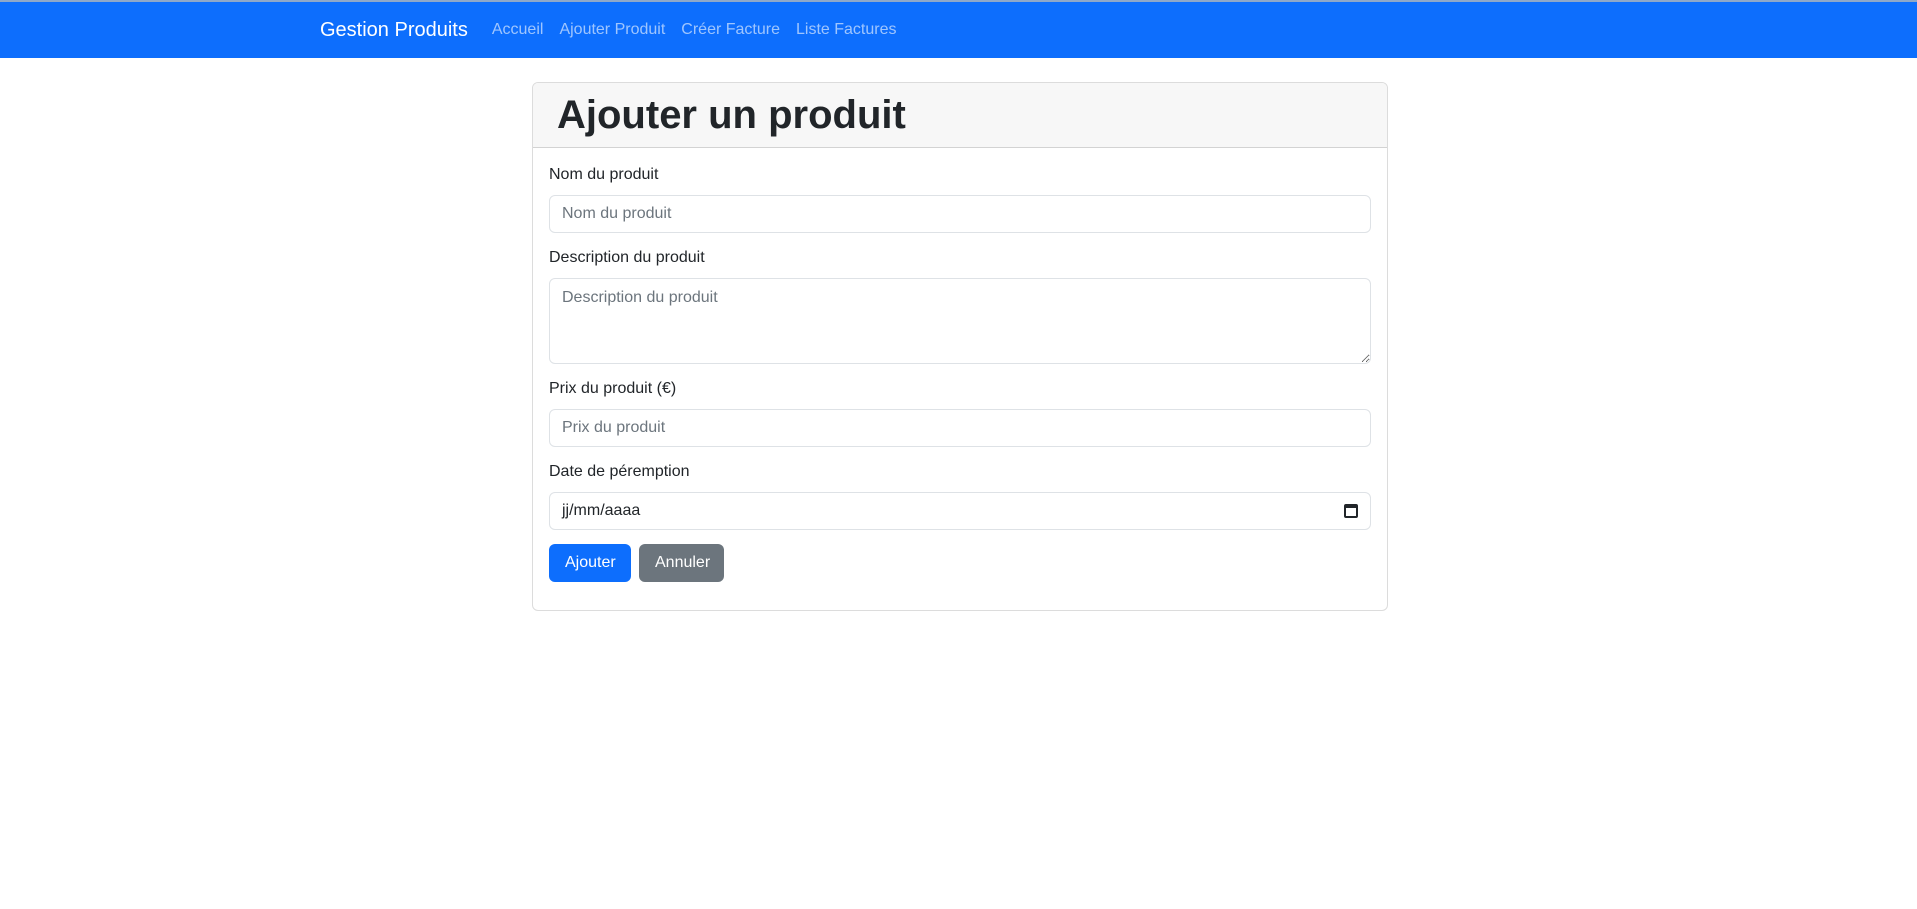  Describe the element at coordinates (960, 428) in the screenshot. I see `price-input` at that location.